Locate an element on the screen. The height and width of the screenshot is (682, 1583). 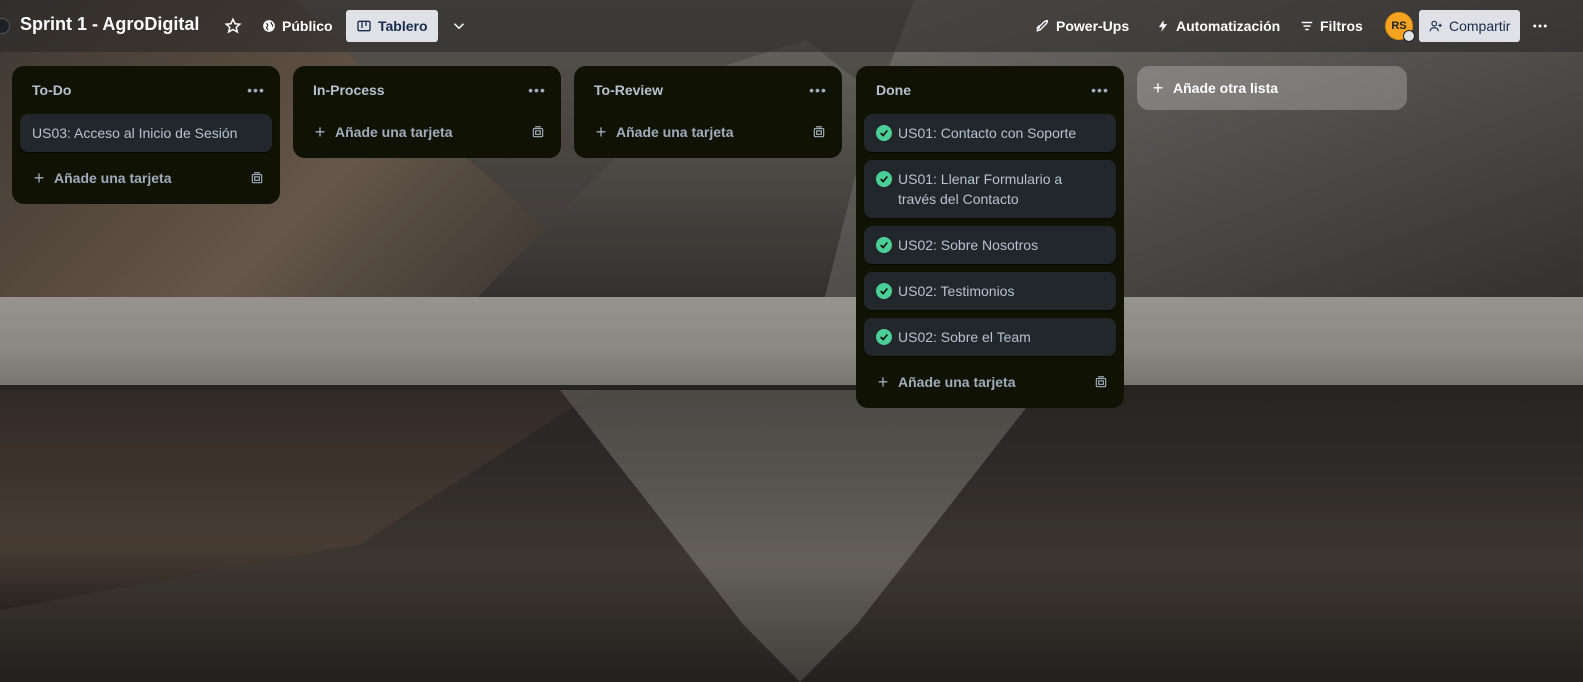
add-list-button: + Añade otra lista is located at coordinates (1272, 88).